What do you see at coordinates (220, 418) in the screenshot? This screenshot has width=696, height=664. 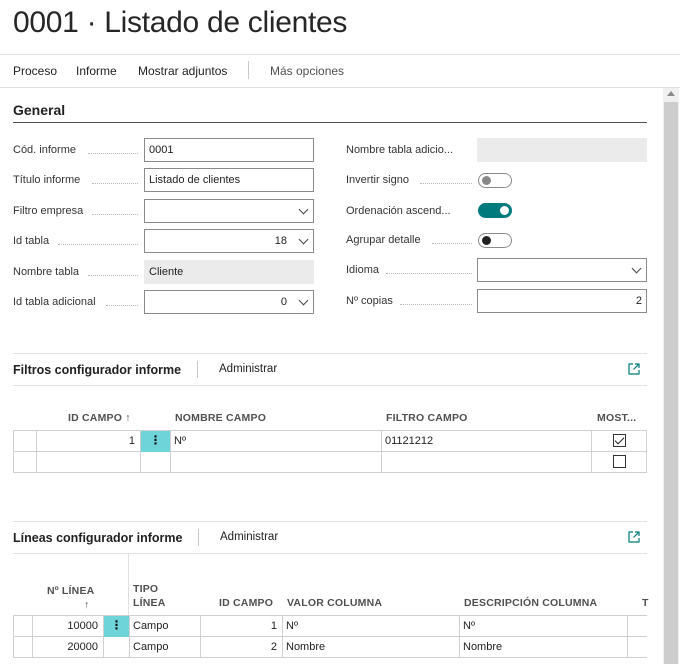 I see `col-header-nombre-campo: NOMBRE CAMPO` at bounding box center [220, 418].